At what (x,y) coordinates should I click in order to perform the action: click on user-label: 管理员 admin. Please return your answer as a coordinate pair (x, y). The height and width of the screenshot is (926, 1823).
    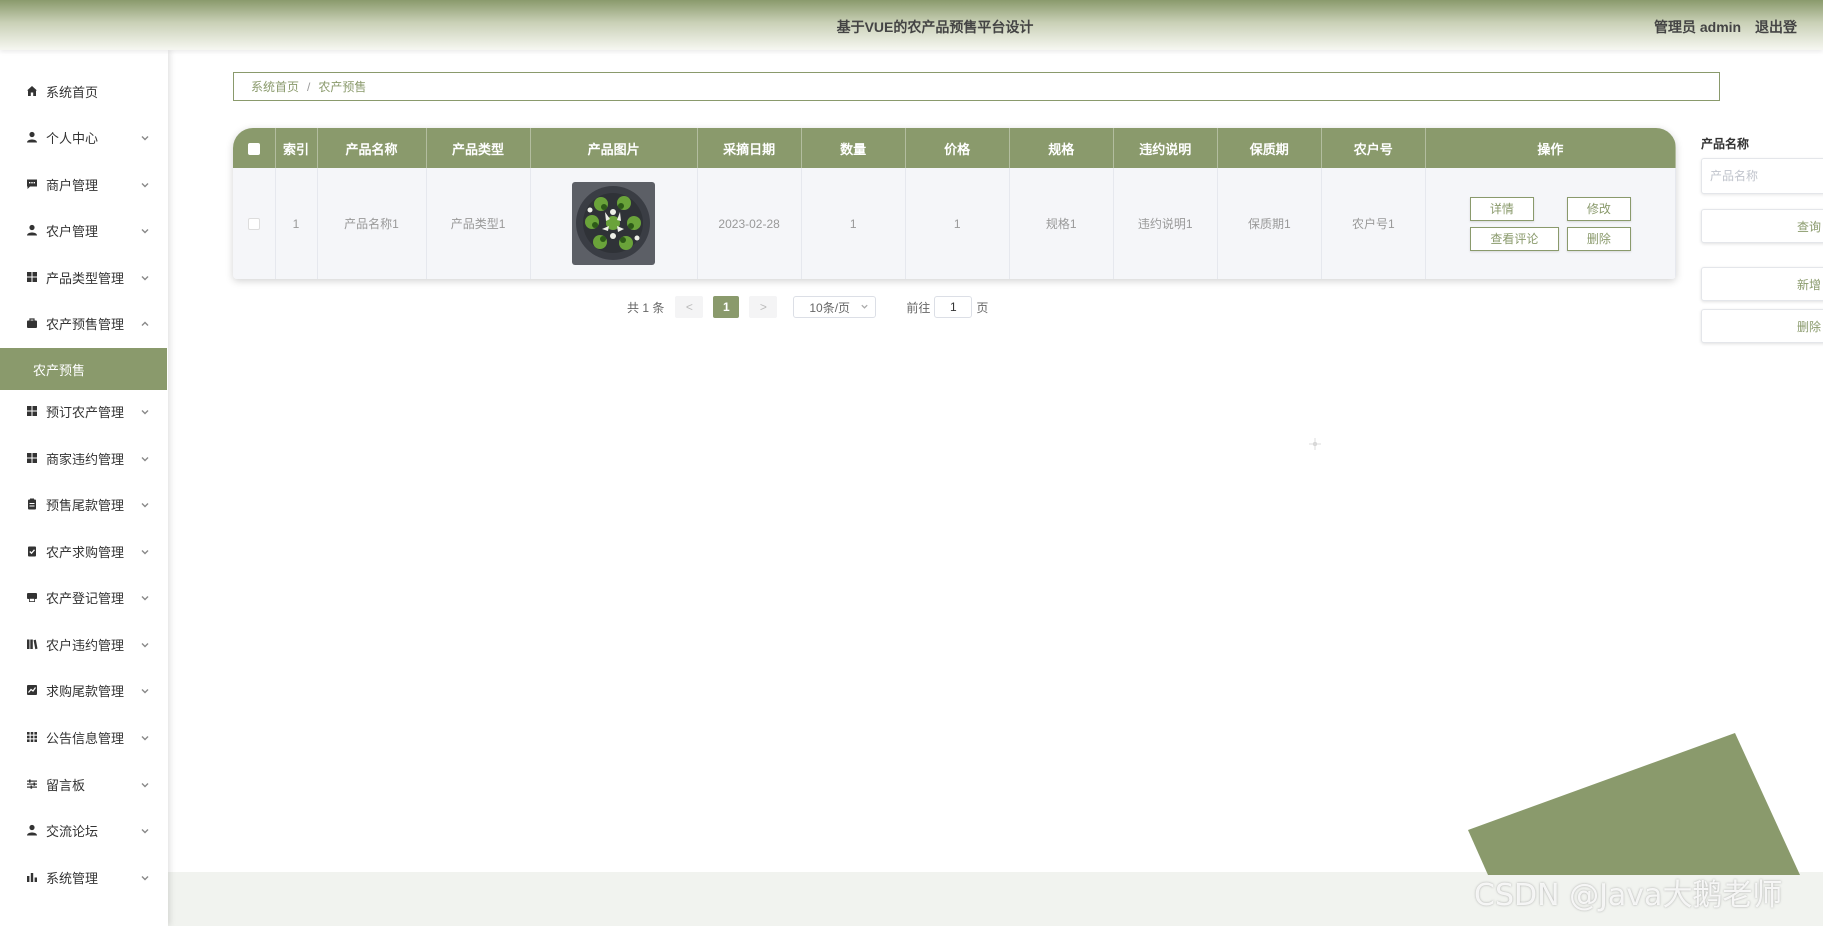
    Looking at the image, I should click on (1697, 27).